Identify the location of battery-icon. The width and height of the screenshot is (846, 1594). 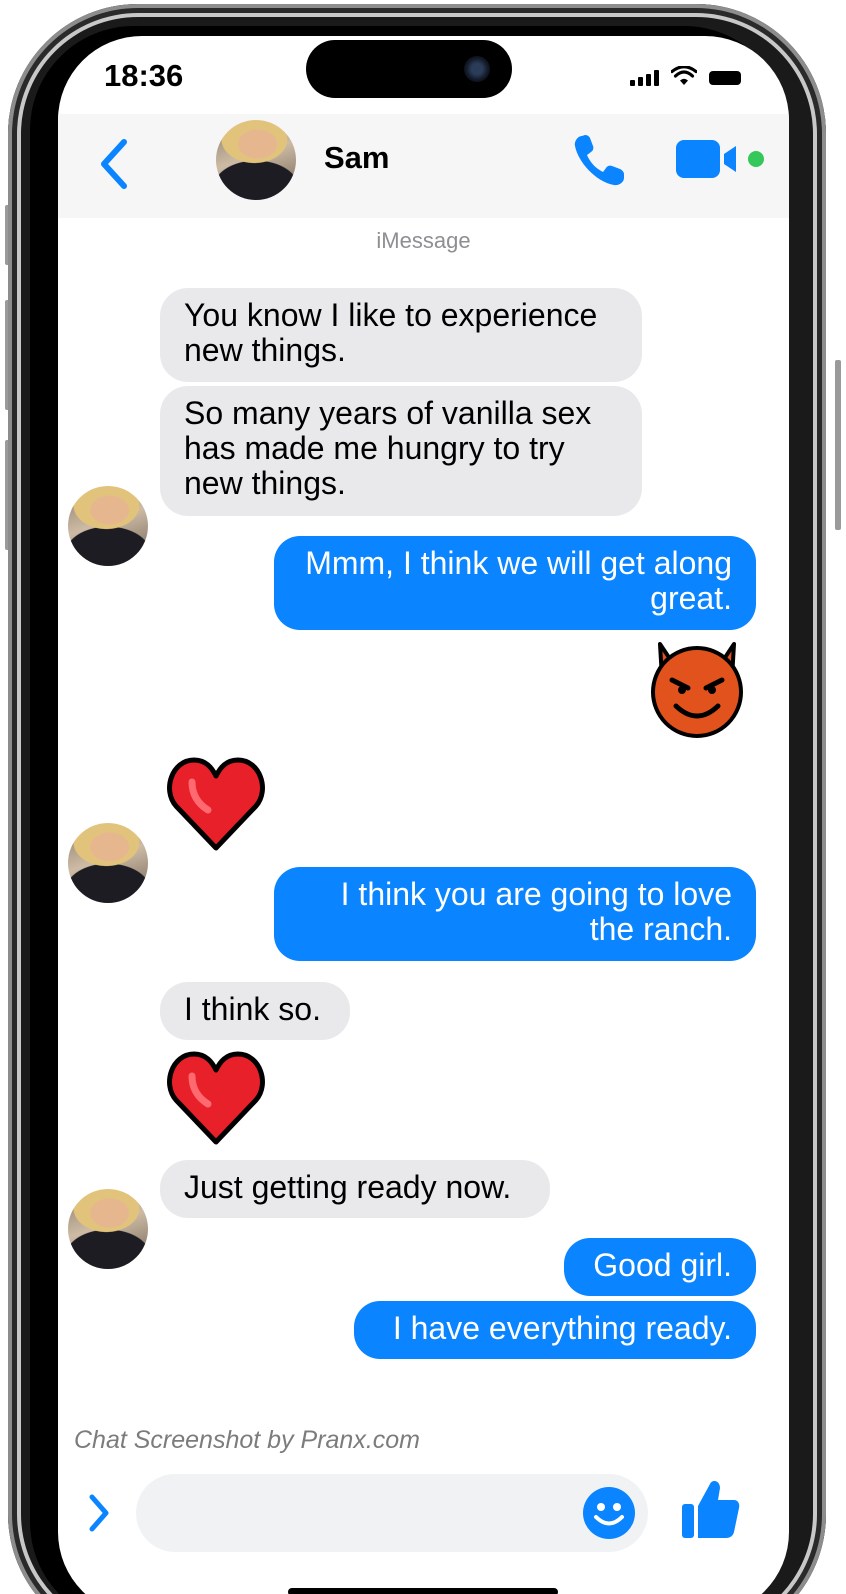
(725, 78).